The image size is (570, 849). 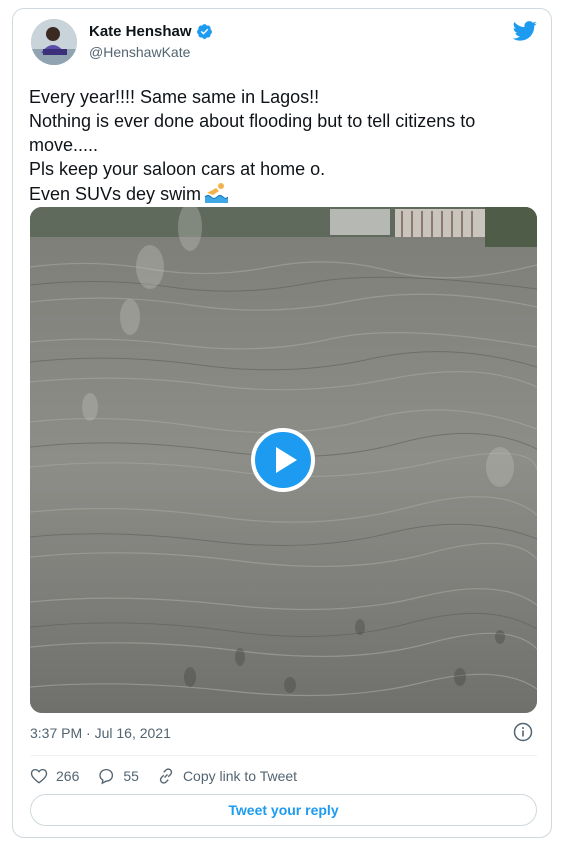 What do you see at coordinates (100, 733) in the screenshot?
I see `tweet-timestamp: 3:37 PM · Jul 16, 2021` at bounding box center [100, 733].